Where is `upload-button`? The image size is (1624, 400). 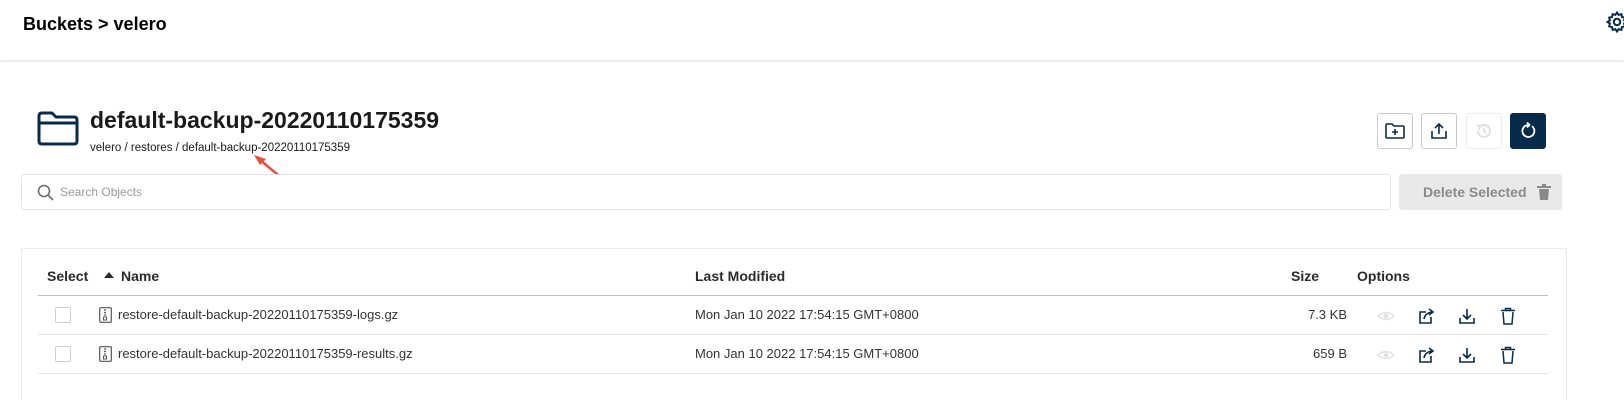 upload-button is located at coordinates (1439, 131).